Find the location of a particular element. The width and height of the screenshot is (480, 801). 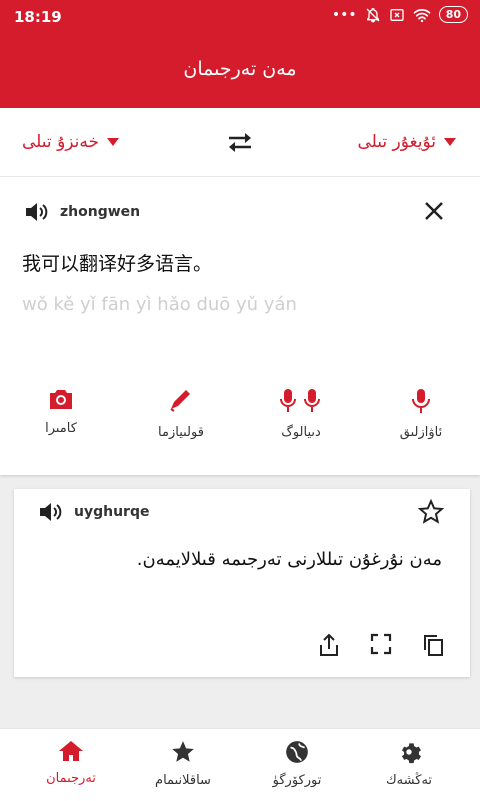

share-button is located at coordinates (329, 647).